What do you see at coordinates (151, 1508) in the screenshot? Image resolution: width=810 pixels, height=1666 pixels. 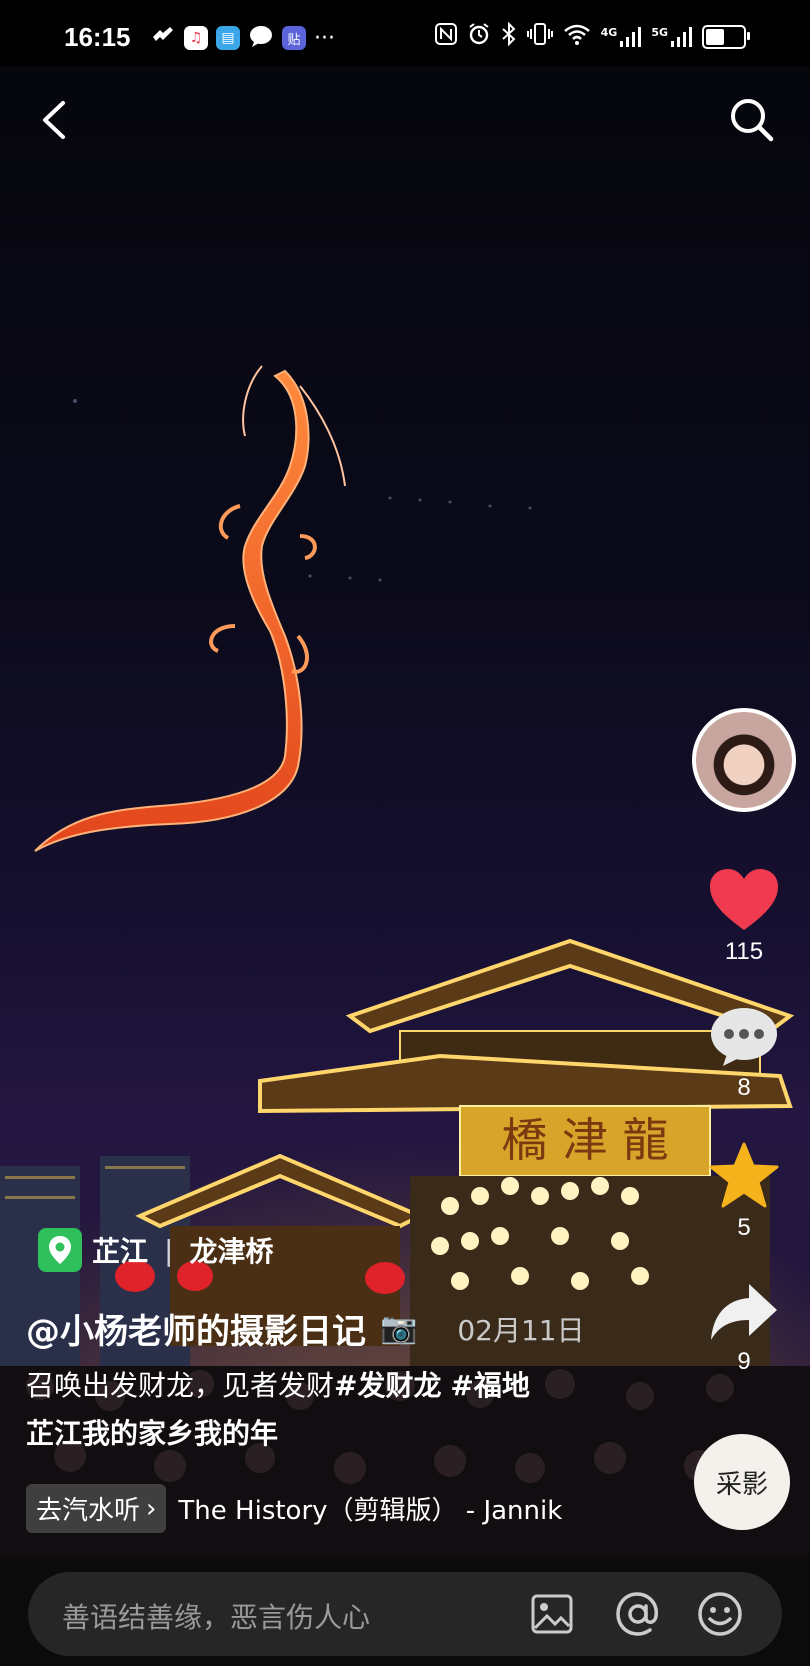 I see `chevron-right-icon: ›` at bounding box center [151, 1508].